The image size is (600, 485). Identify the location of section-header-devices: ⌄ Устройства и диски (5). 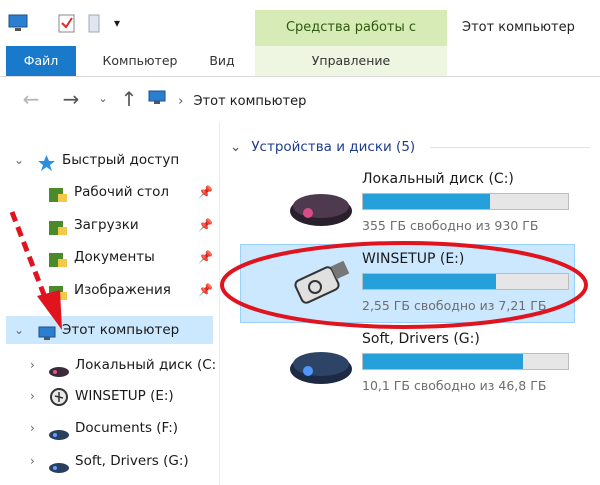
(322, 147).